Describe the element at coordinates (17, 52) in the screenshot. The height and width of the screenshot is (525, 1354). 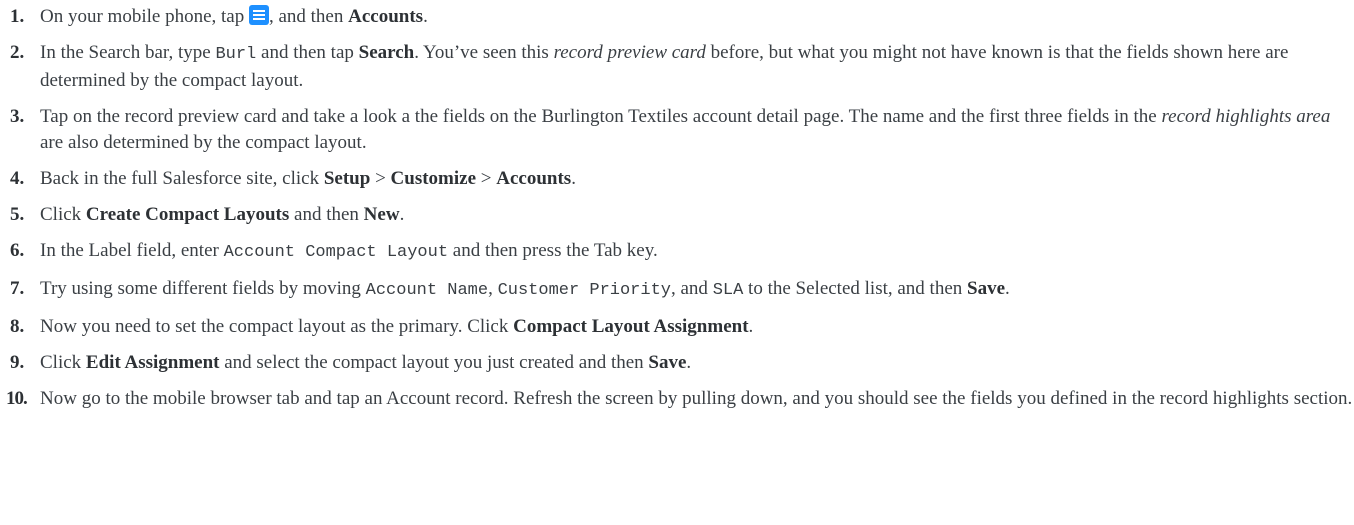
I see `step-number: 2.` at that location.